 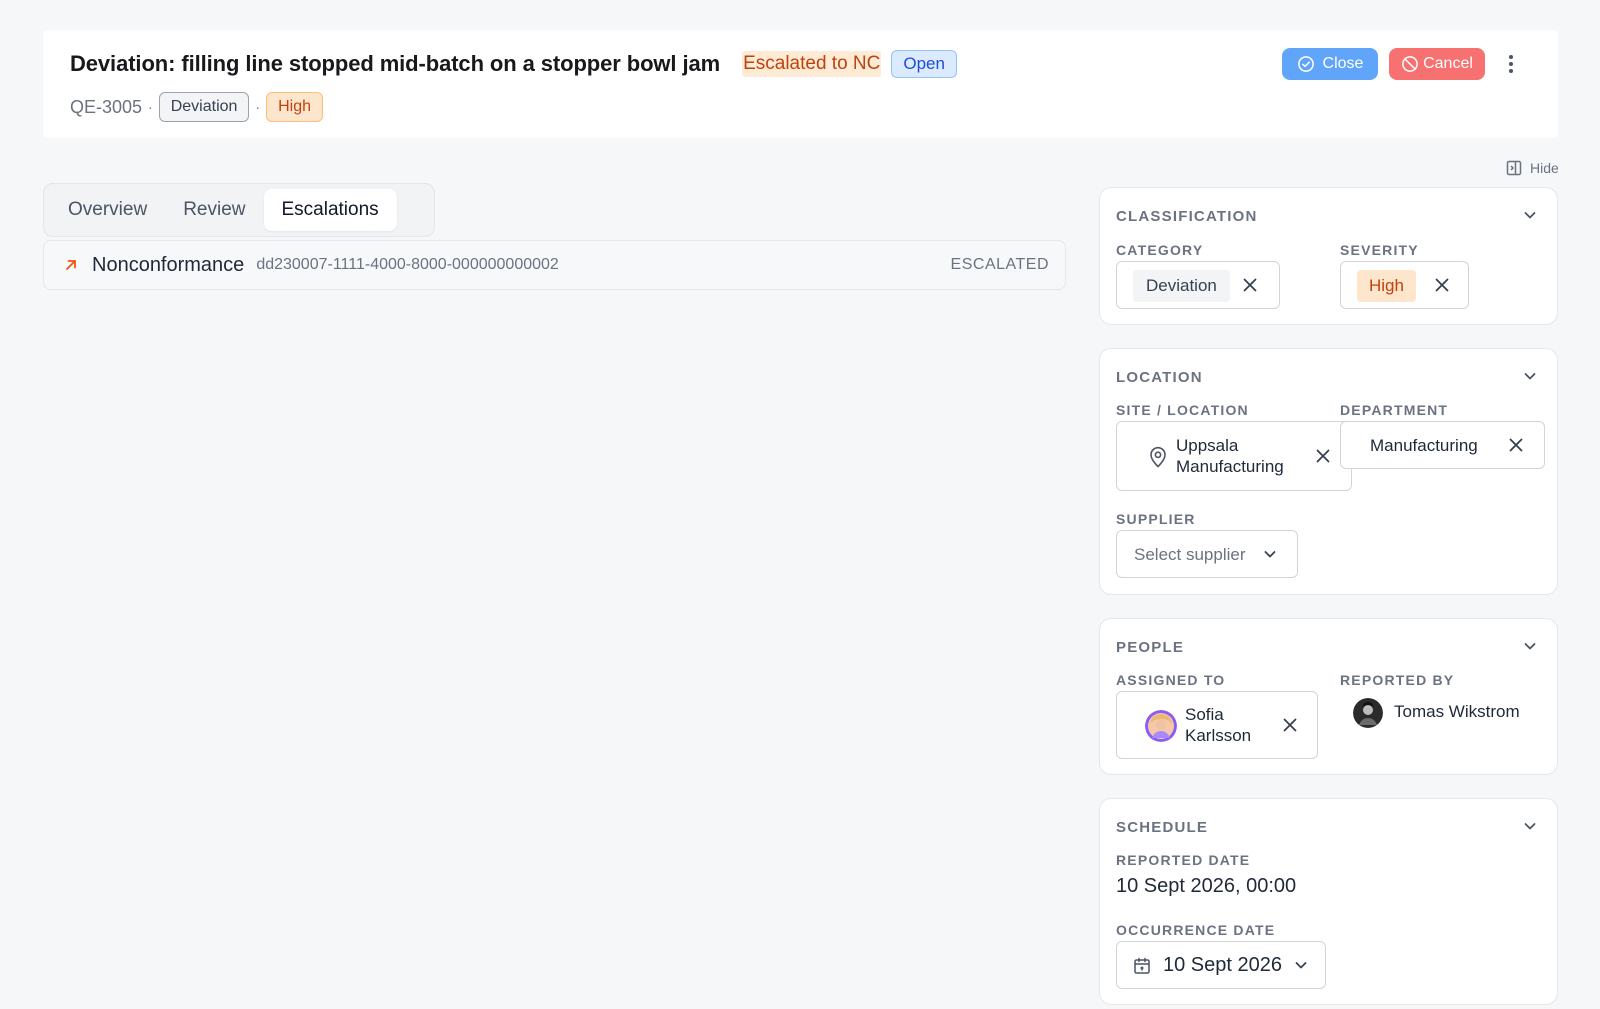 I want to click on supplier-placeholder: Select supplier, so click(x=1190, y=554).